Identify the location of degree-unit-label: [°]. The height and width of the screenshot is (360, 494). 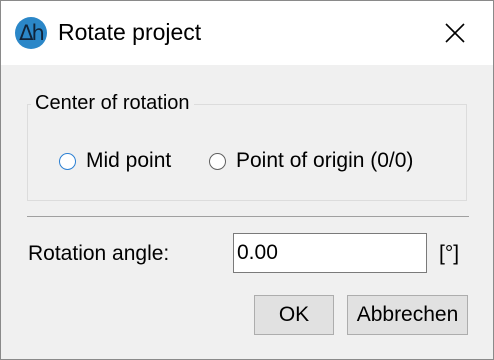
(449, 253).